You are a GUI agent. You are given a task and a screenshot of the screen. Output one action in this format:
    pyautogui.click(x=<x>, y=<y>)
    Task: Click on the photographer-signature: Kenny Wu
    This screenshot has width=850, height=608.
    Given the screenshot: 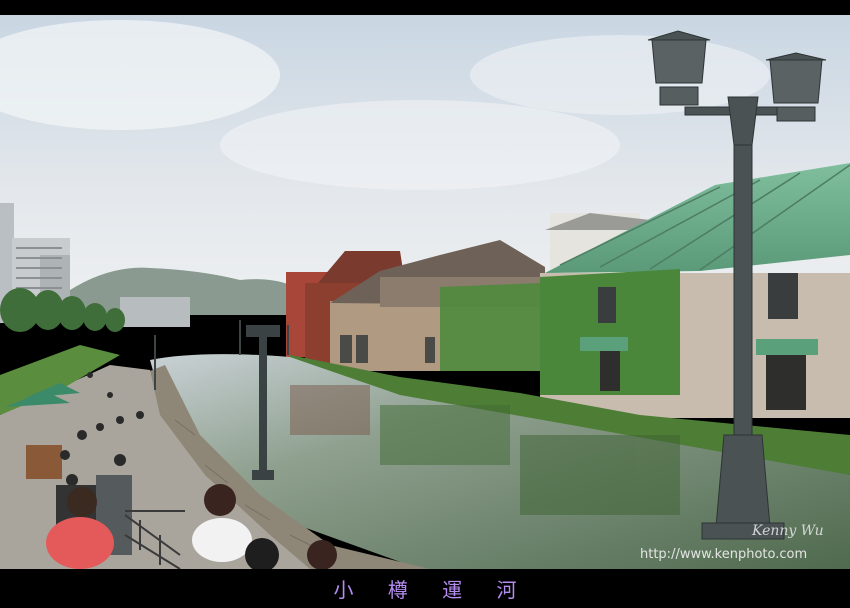 What is the action you would take?
    pyautogui.click(x=788, y=531)
    